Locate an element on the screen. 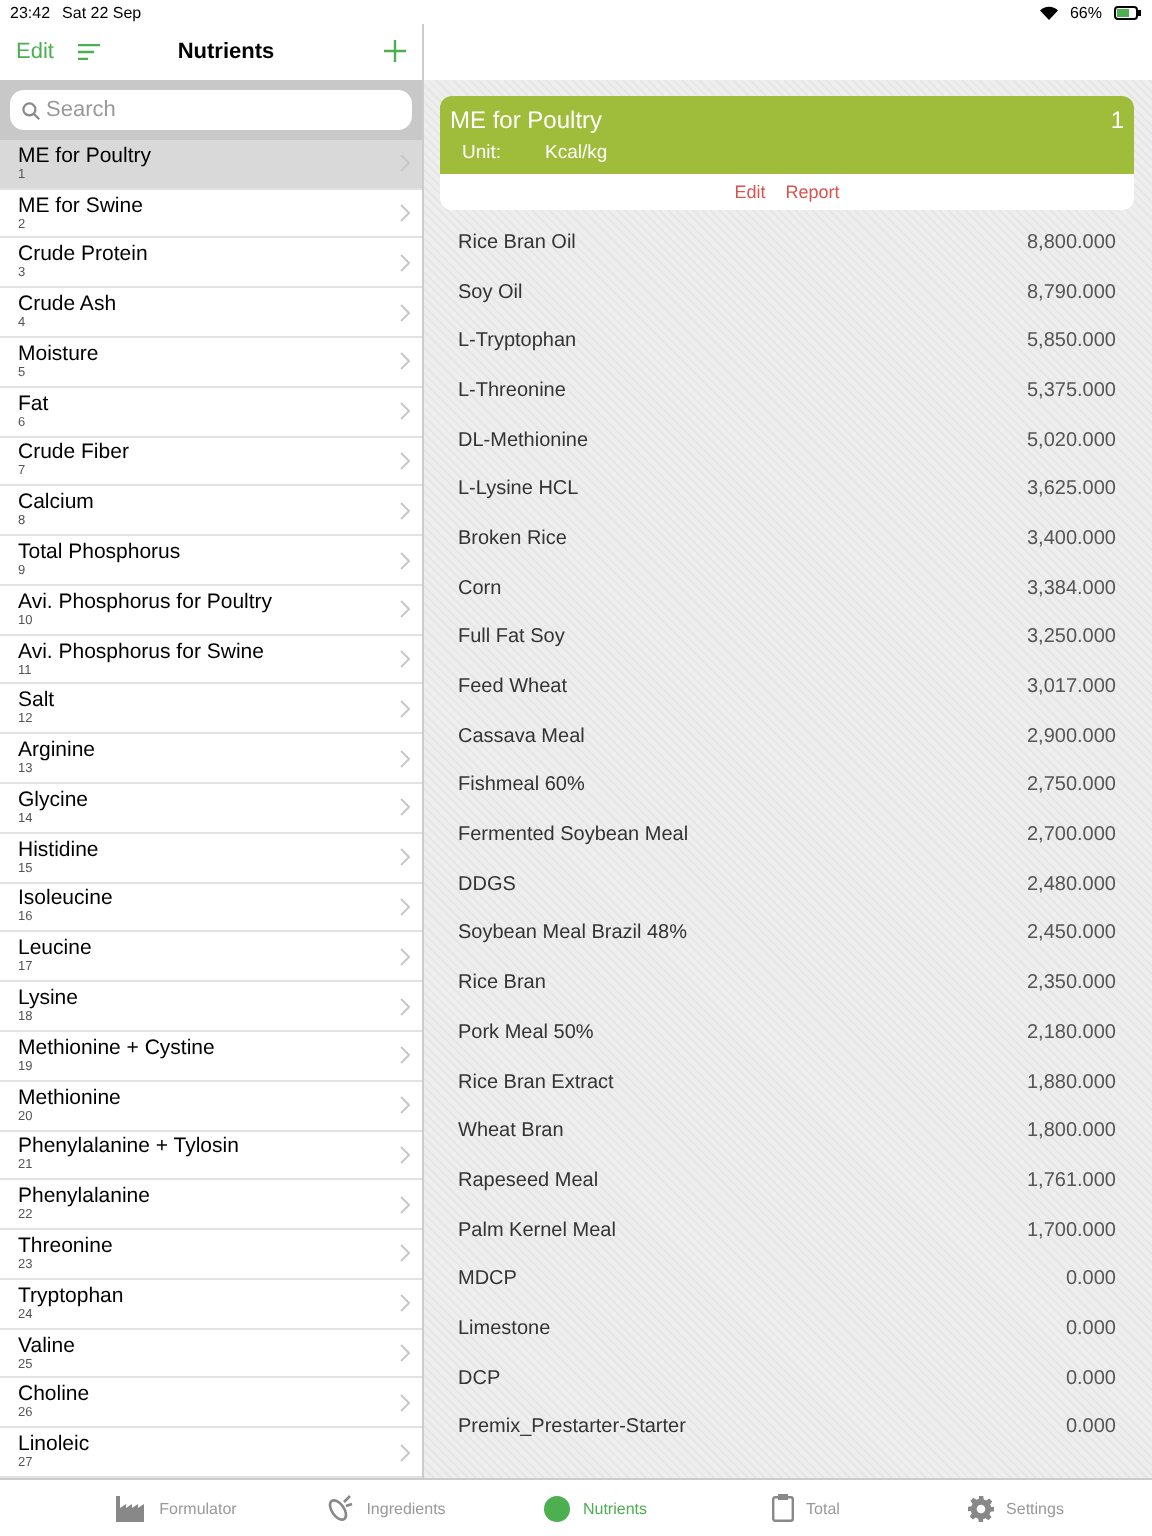  ingredient-name: MDCP is located at coordinates (487, 1279).